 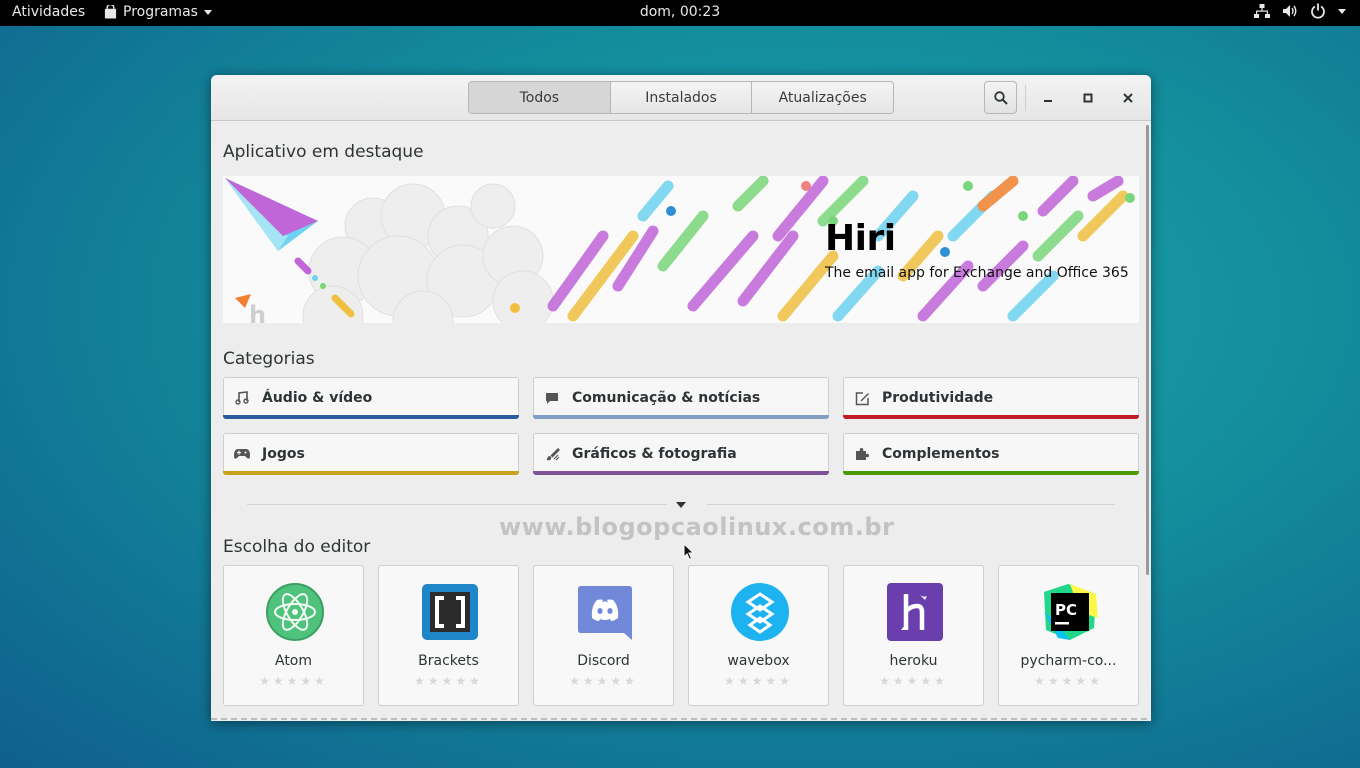 I want to click on header-bar: Todos Instalados Atualizações, so click(x=681, y=98).